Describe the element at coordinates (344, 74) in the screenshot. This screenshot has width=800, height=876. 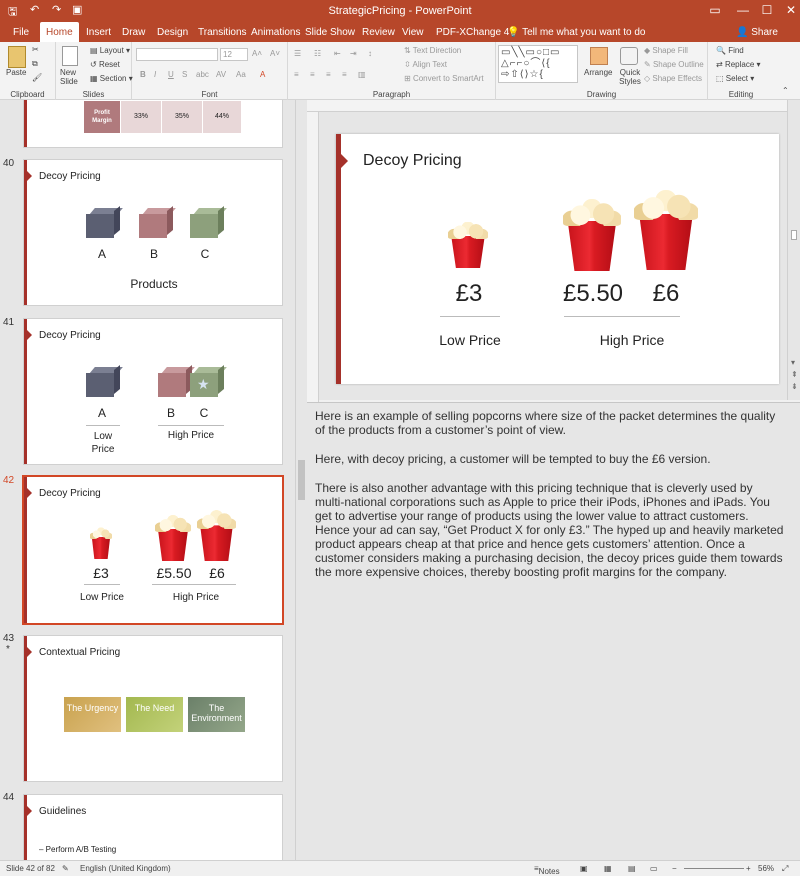
I see `justify-icon: ≡` at that location.